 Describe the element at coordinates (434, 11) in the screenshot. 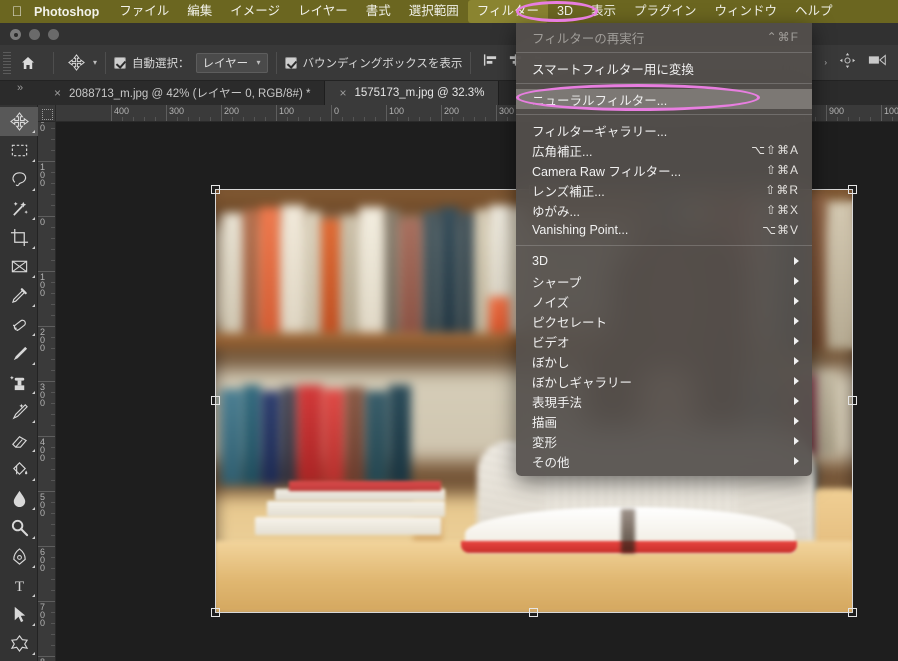

I see `menubar-item-5: 選択範囲` at that location.